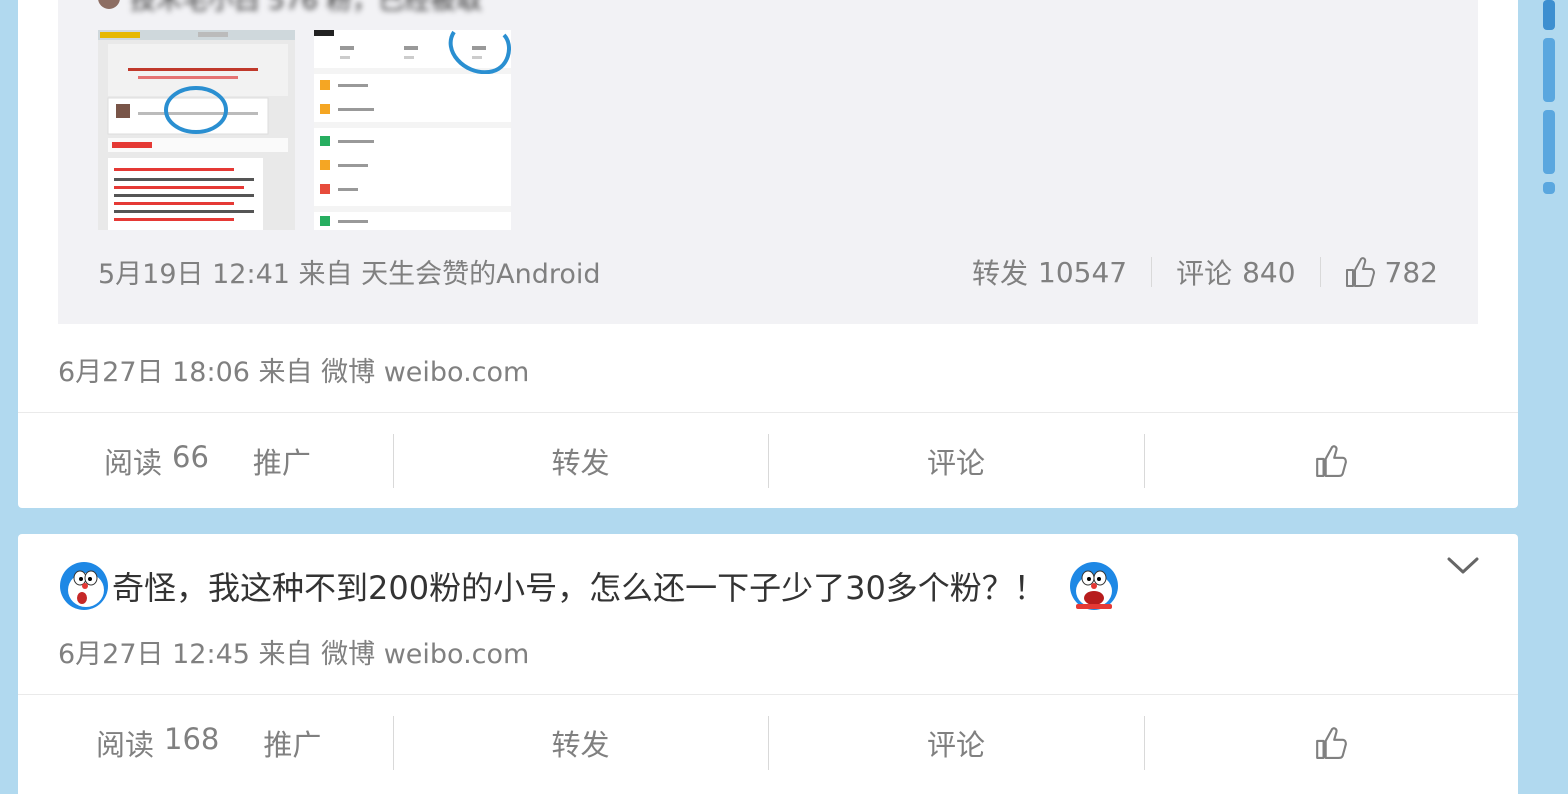 The width and height of the screenshot is (1568, 794). What do you see at coordinates (480, 274) in the screenshot?
I see `source-link: 天生会赞的Android` at bounding box center [480, 274].